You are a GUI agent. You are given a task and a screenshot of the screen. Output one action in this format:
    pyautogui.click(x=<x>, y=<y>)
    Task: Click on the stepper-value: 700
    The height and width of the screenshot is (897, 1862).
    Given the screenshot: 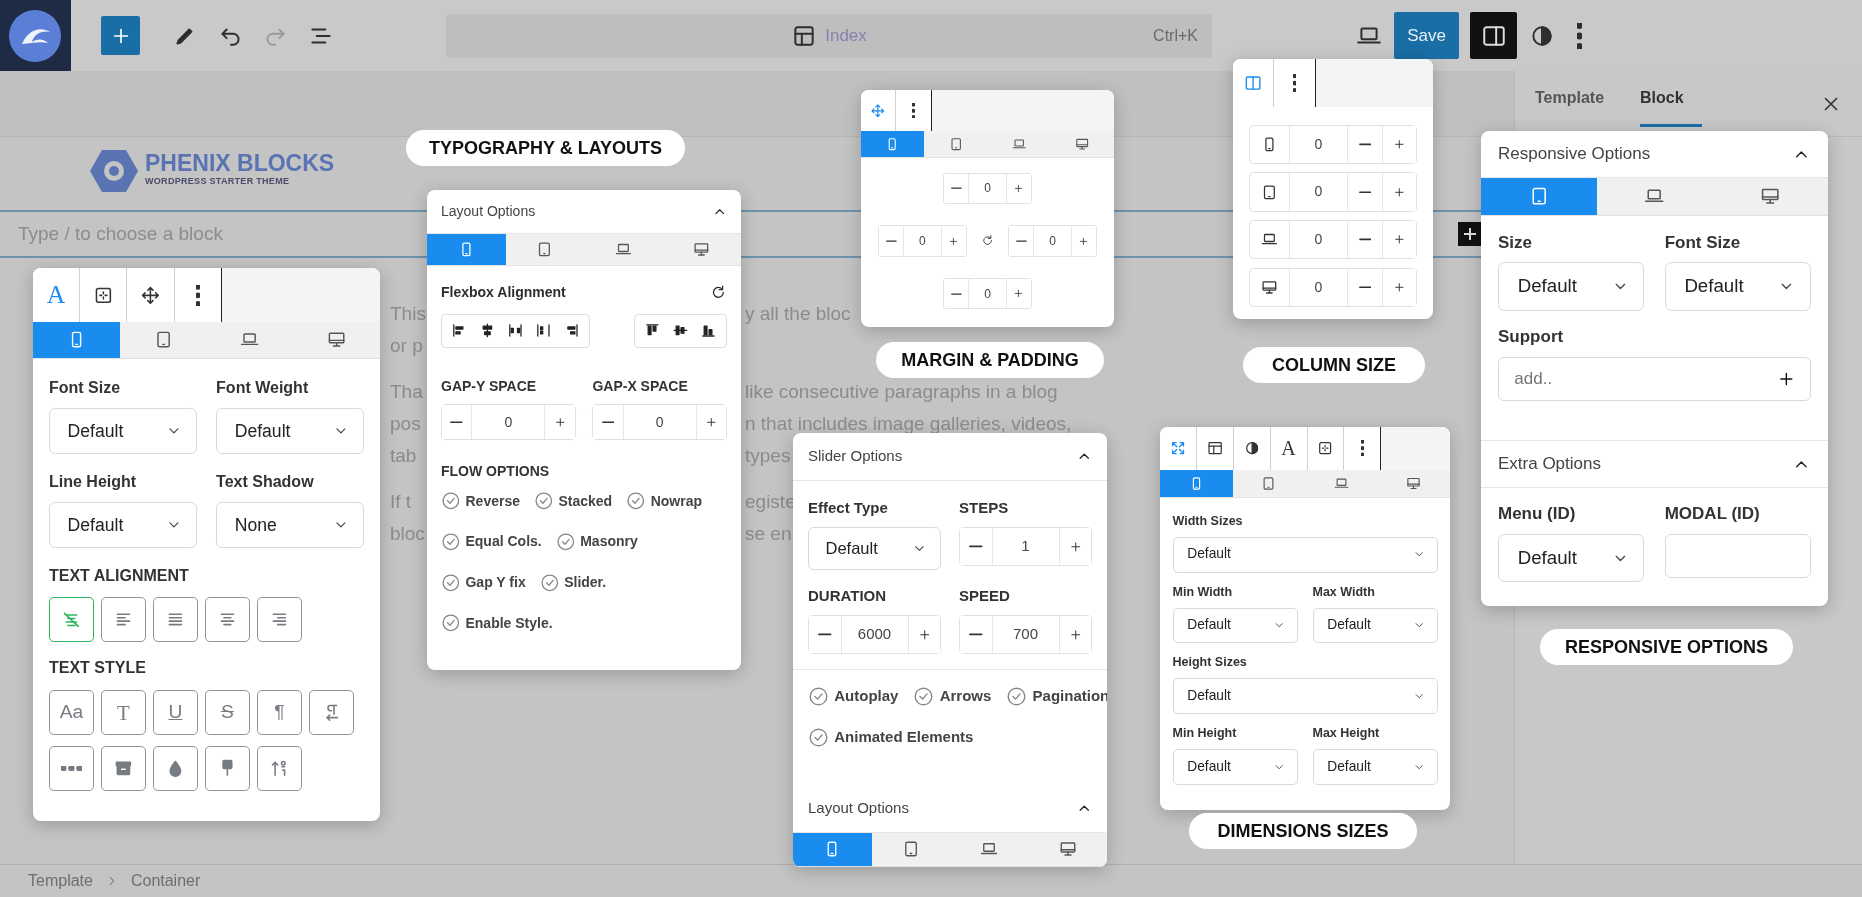 What is the action you would take?
    pyautogui.click(x=1025, y=634)
    